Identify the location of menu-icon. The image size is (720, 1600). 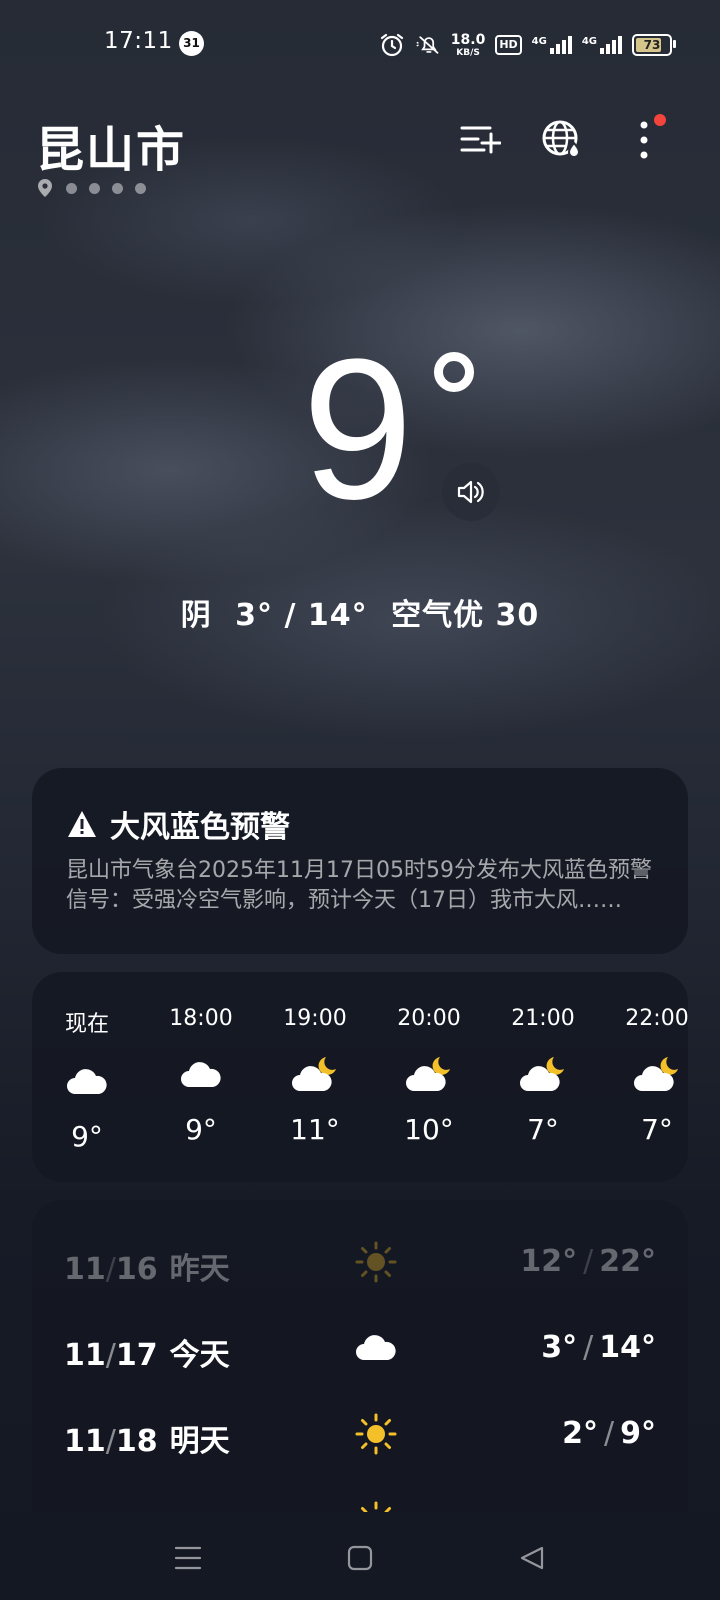
(188, 1558).